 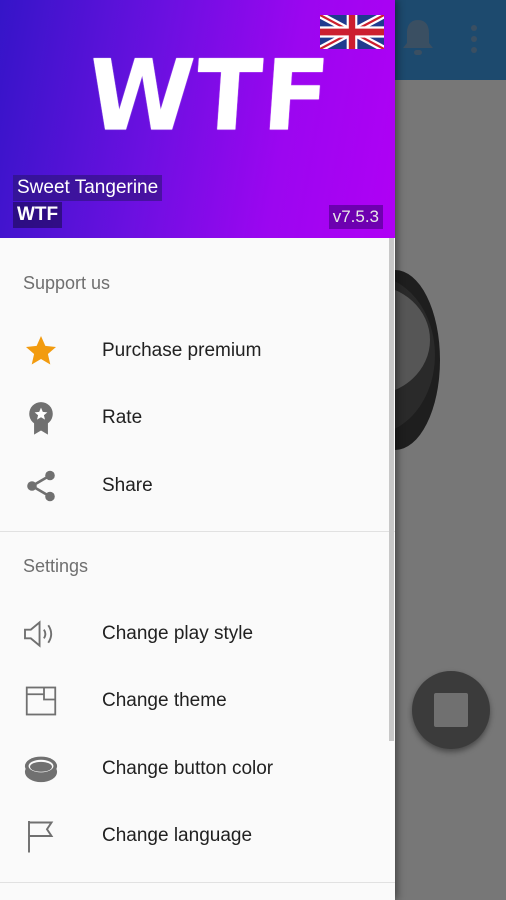 What do you see at coordinates (391, 489) in the screenshot?
I see `drawer-scrollbar` at bounding box center [391, 489].